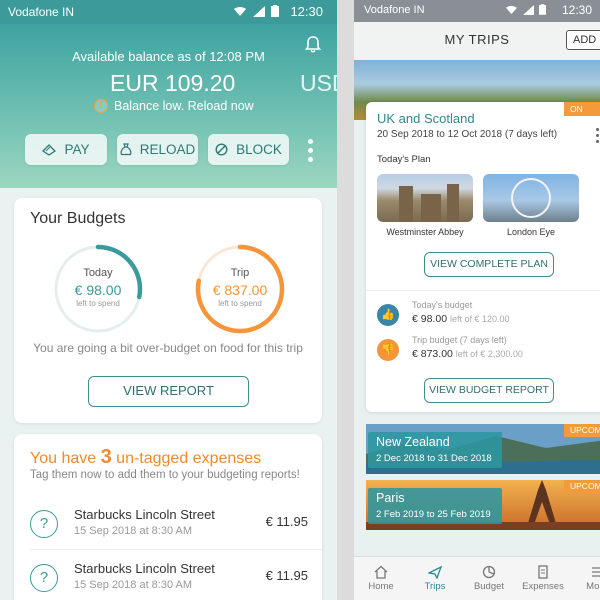 The height and width of the screenshot is (600, 600). I want to click on budget-caption: Trip budget (7 days left), so click(459, 340).